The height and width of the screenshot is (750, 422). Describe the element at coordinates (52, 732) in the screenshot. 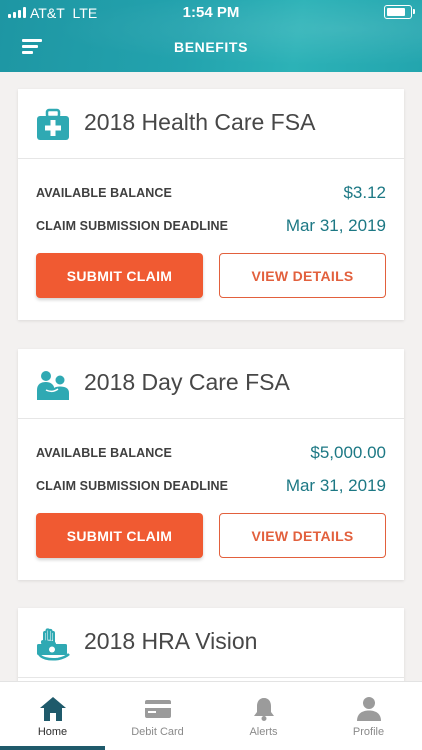

I see `tab-label: Home` at that location.